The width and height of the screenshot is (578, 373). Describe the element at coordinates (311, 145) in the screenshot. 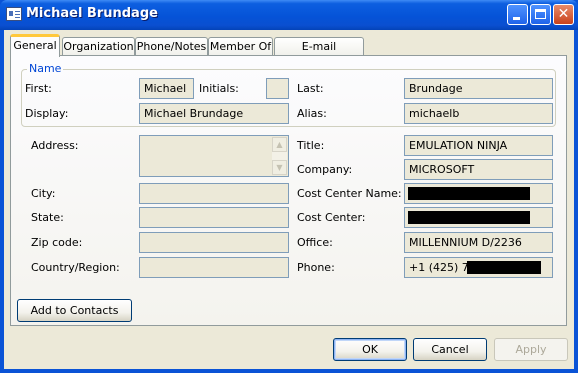

I see `title-label: Title:` at that location.